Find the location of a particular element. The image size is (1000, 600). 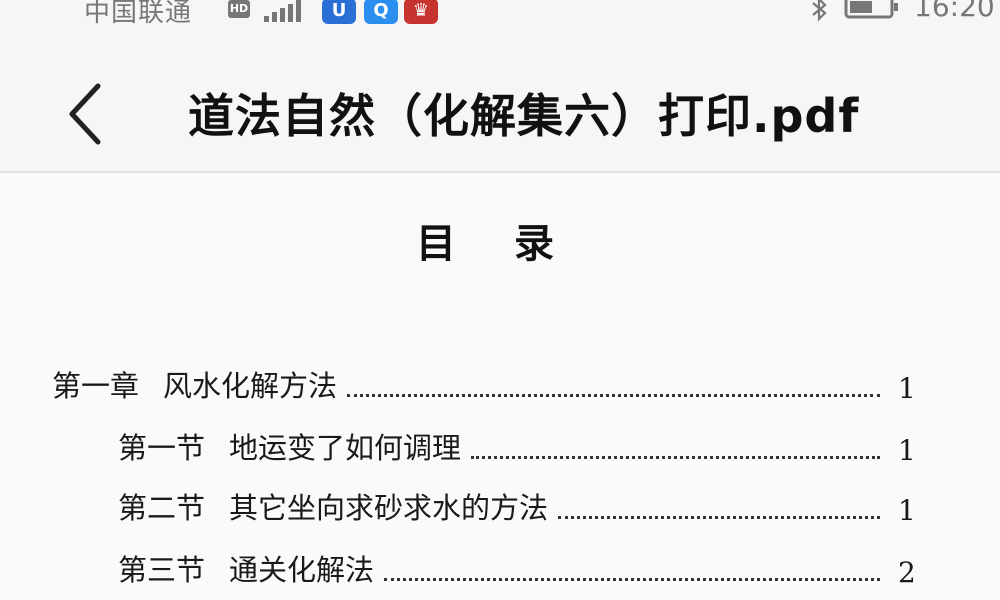

toc-entry-text: 地运变了如何调理 is located at coordinates (345, 448).